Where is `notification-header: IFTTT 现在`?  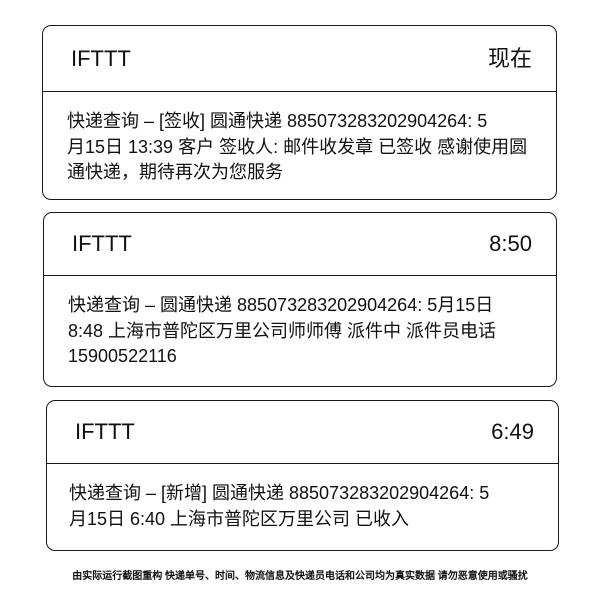 notification-header: IFTTT 现在 is located at coordinates (299, 59).